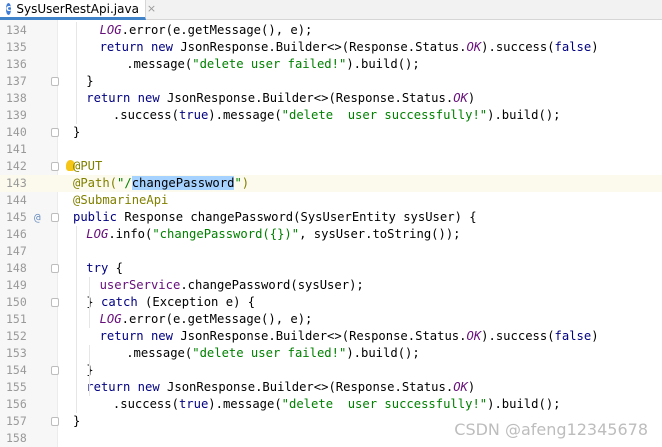 Image resolution: width=662 pixels, height=447 pixels. Describe the element at coordinates (573, 336) in the screenshot. I see `code-token: false` at that location.